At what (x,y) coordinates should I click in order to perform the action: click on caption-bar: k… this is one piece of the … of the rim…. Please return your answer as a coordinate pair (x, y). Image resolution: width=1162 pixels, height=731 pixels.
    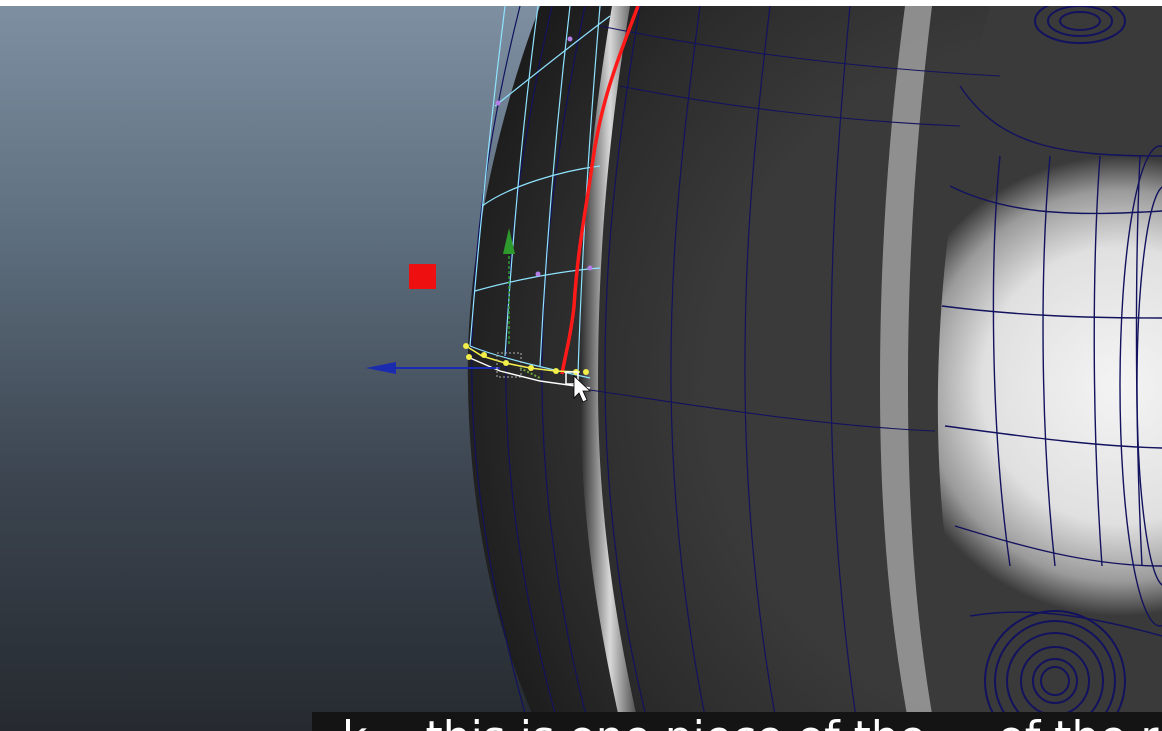
    Looking at the image, I should click on (737, 721).